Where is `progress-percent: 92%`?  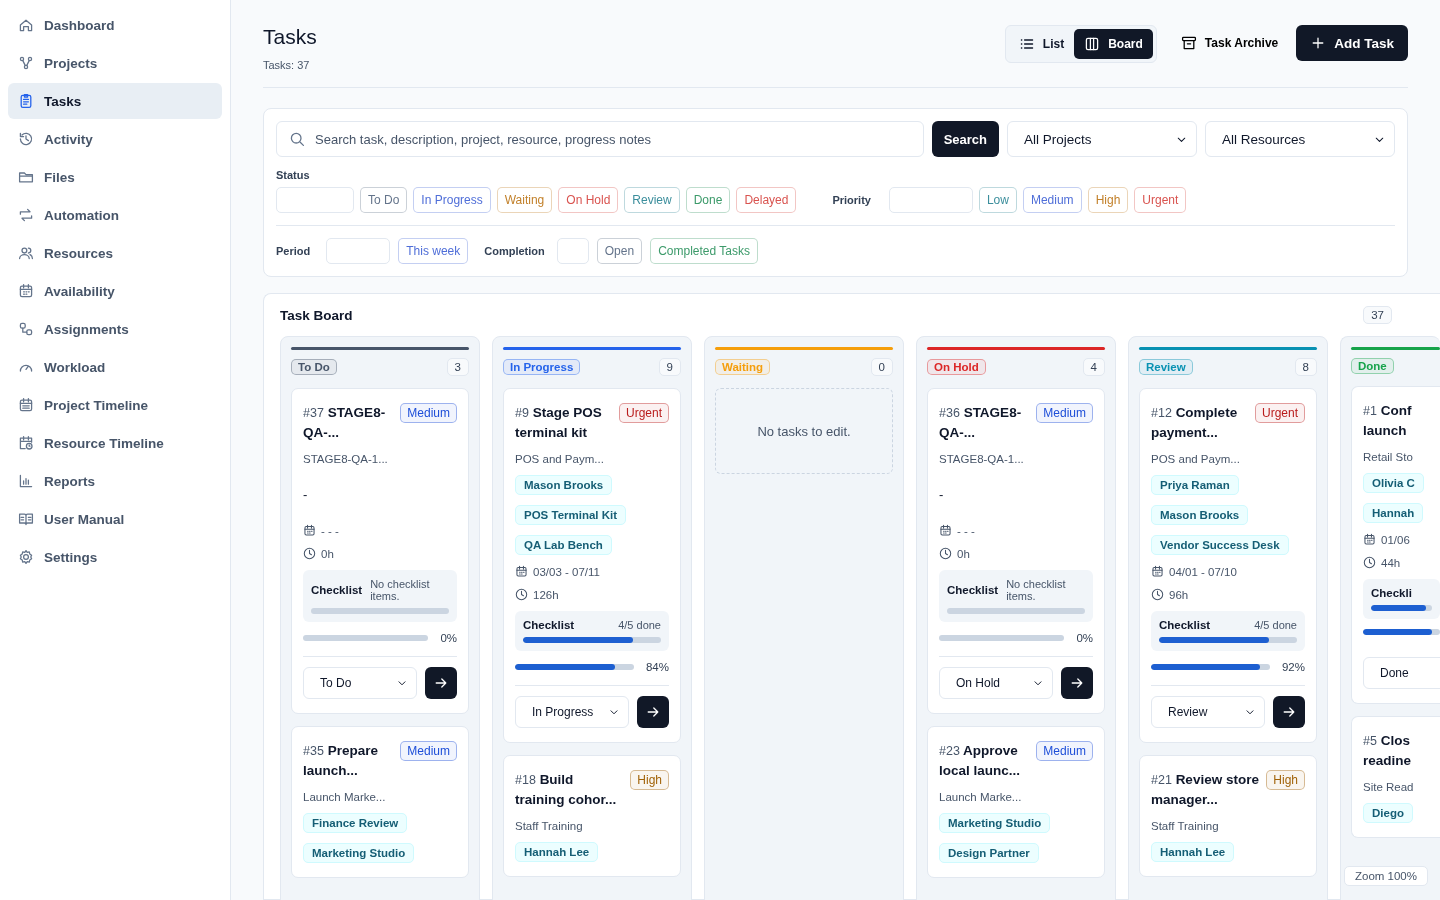
progress-percent: 92% is located at coordinates (1293, 667).